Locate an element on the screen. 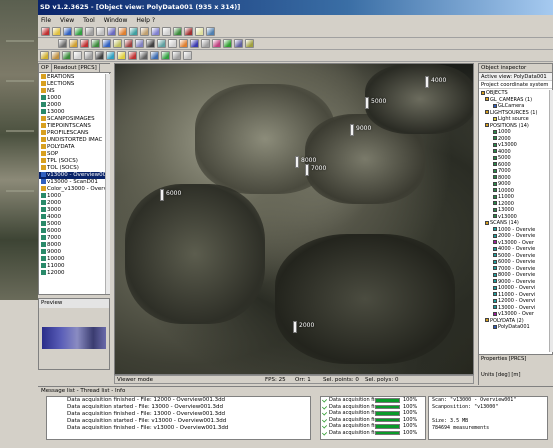  tab-readout: Readout [PRCS] is located at coordinates (76, 68).